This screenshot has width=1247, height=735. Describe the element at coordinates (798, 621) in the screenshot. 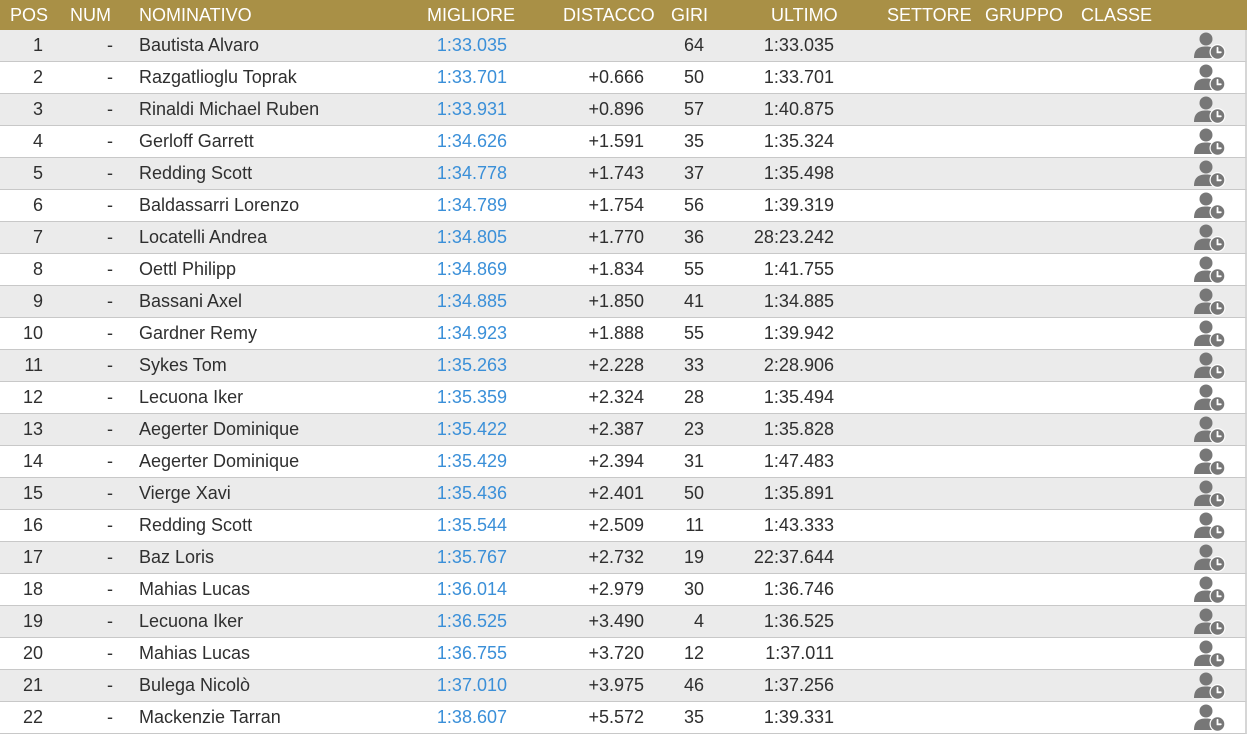

I see `last-lap-cell: 1:36.525` at that location.